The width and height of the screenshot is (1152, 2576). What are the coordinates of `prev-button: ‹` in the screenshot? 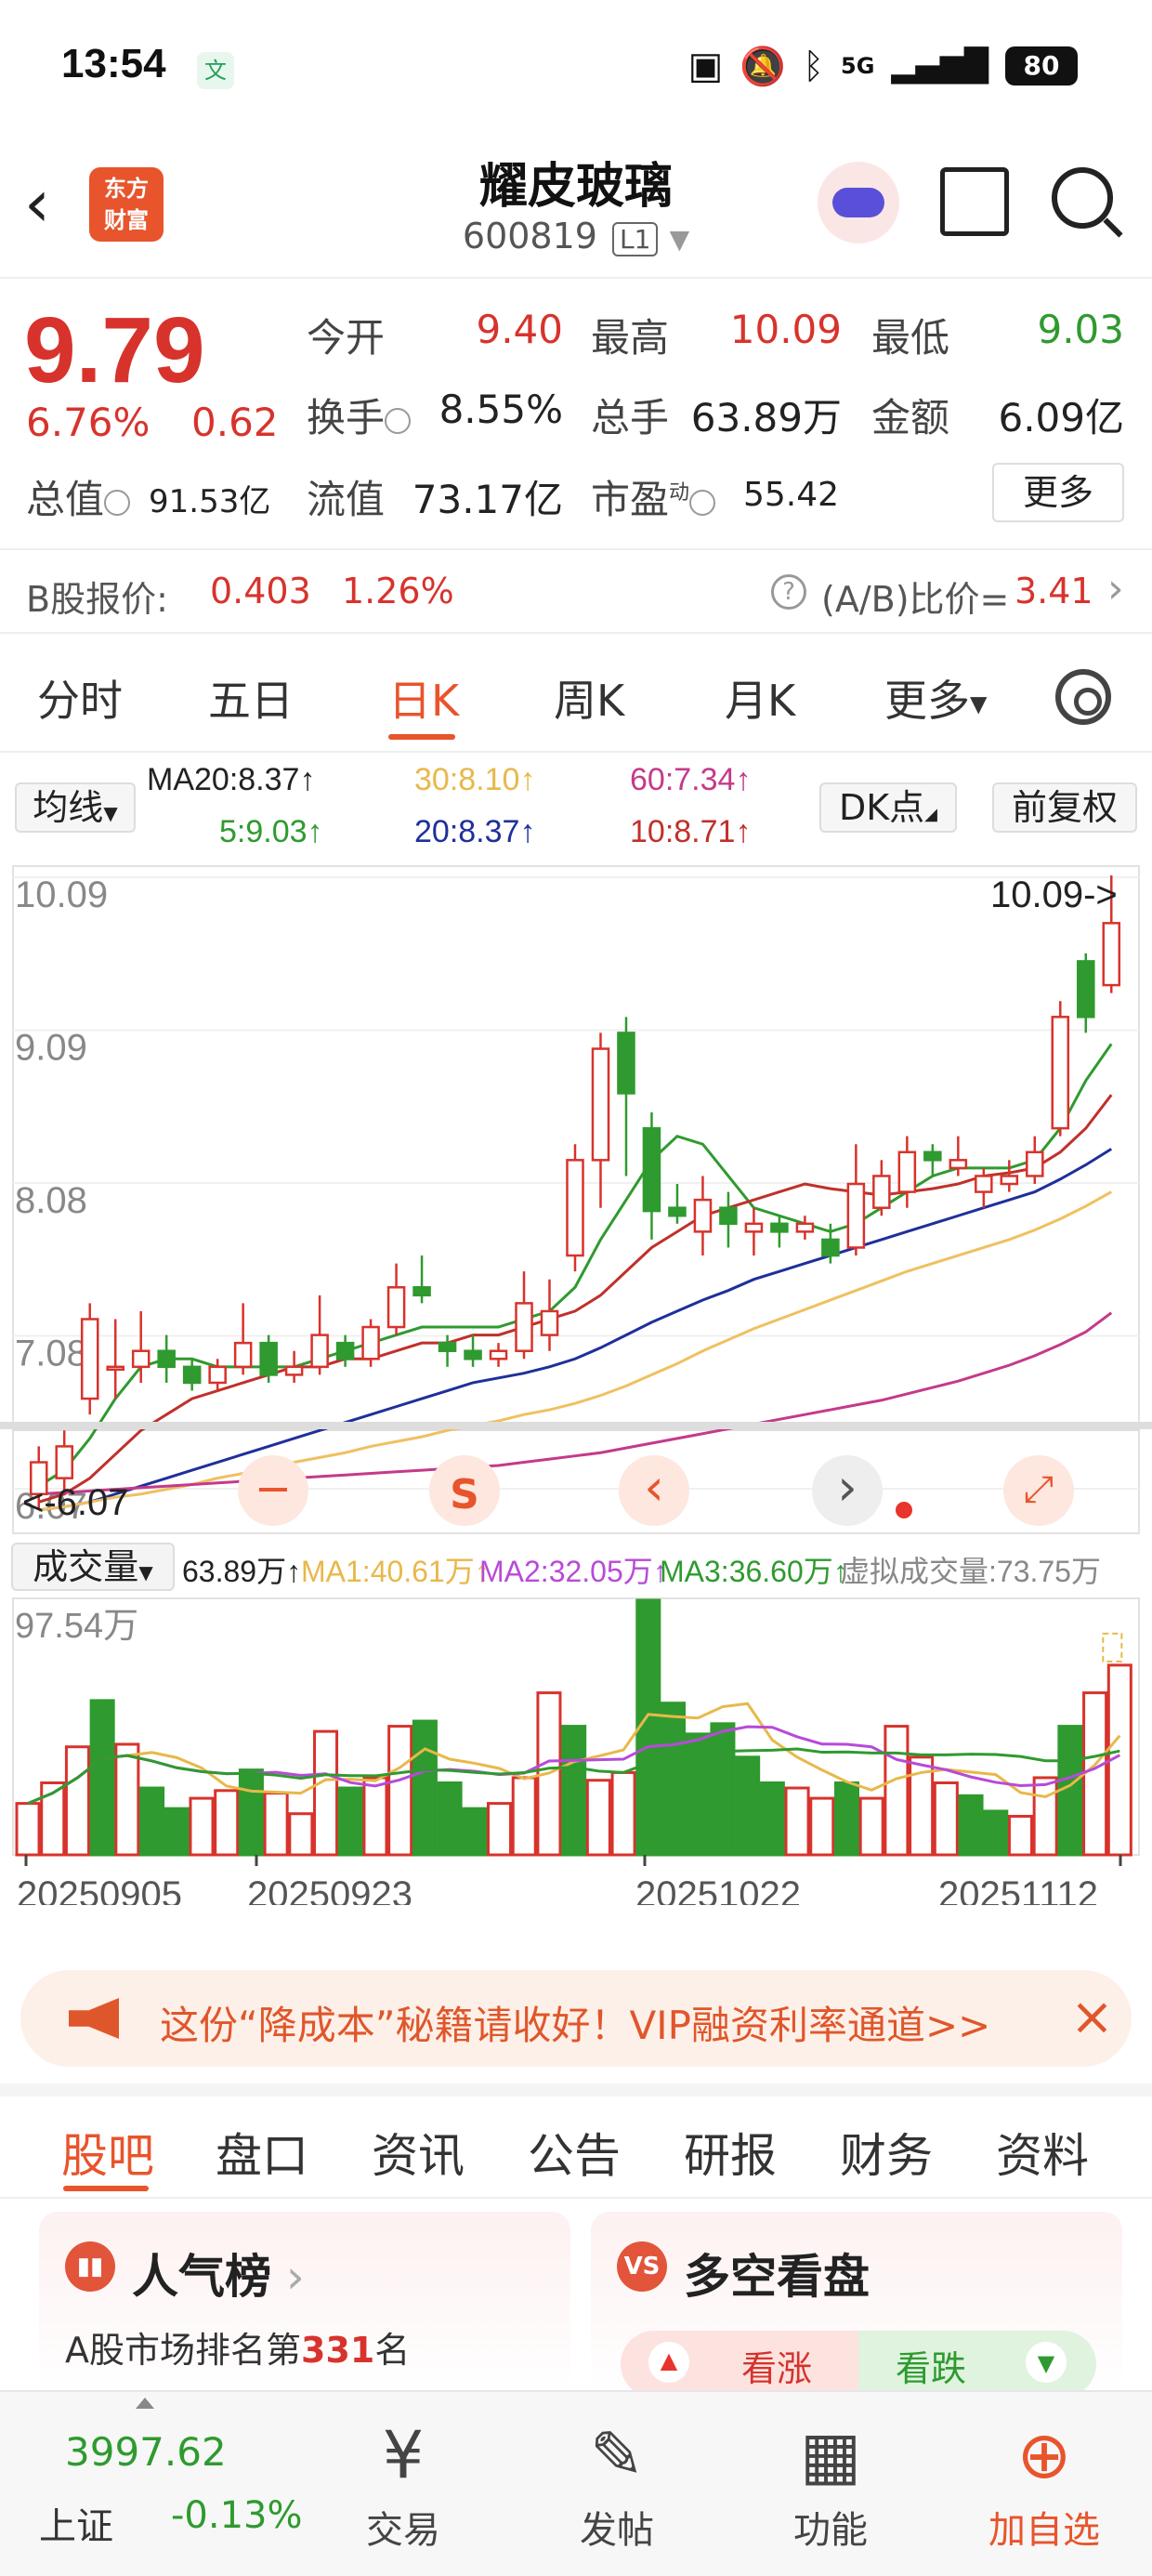 It's located at (654, 1490).